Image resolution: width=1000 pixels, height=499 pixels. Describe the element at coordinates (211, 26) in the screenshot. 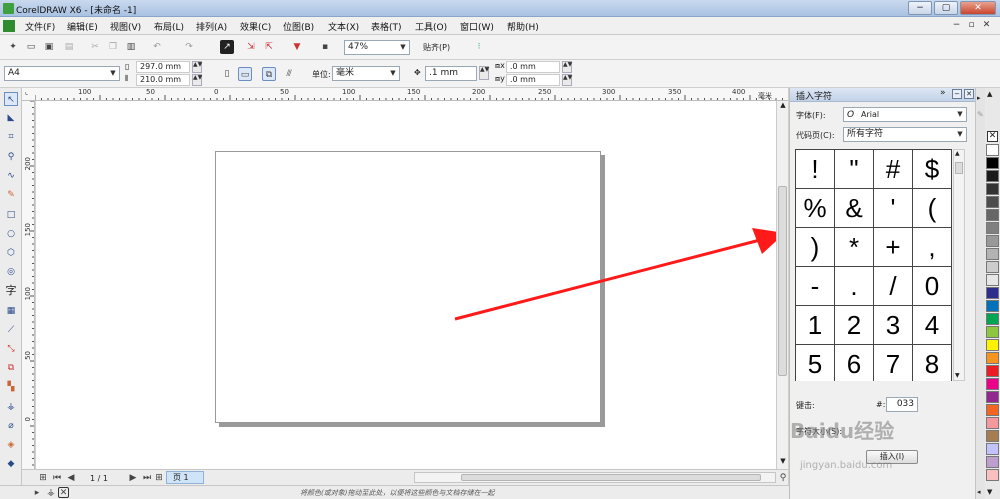

I see `menu-arrange: 排列(A)` at that location.